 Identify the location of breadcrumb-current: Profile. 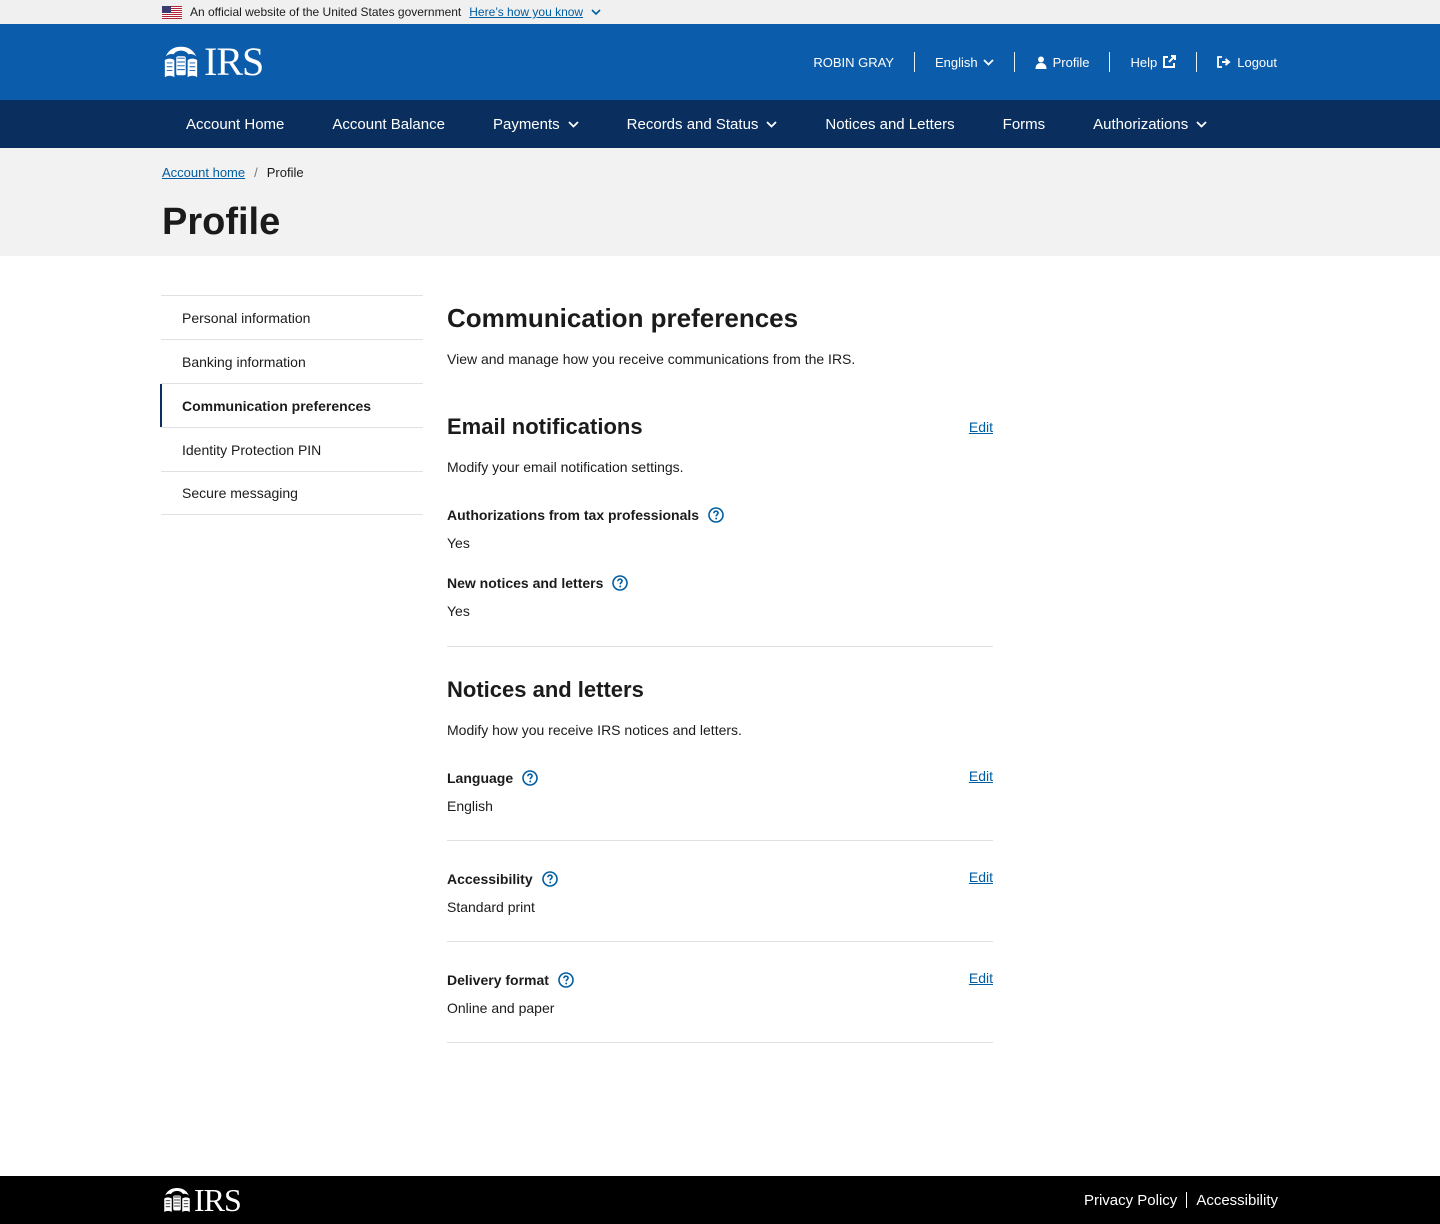
(285, 172).